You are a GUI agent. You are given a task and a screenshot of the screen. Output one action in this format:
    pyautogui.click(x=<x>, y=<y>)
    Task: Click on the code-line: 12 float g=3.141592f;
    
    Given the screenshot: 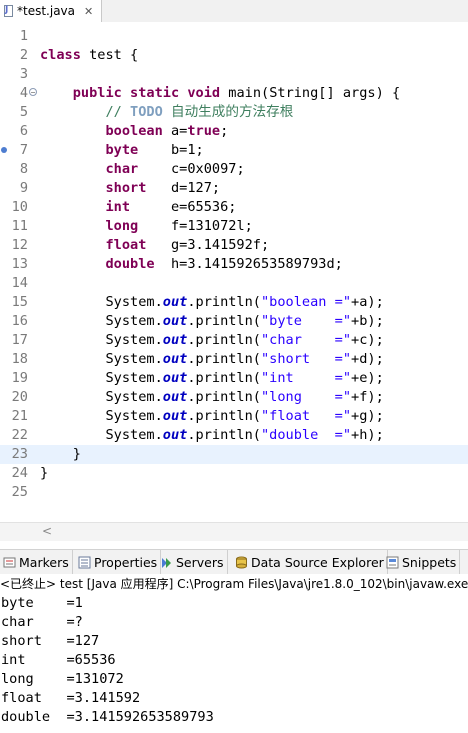 What is the action you would take?
    pyautogui.click(x=234, y=245)
    